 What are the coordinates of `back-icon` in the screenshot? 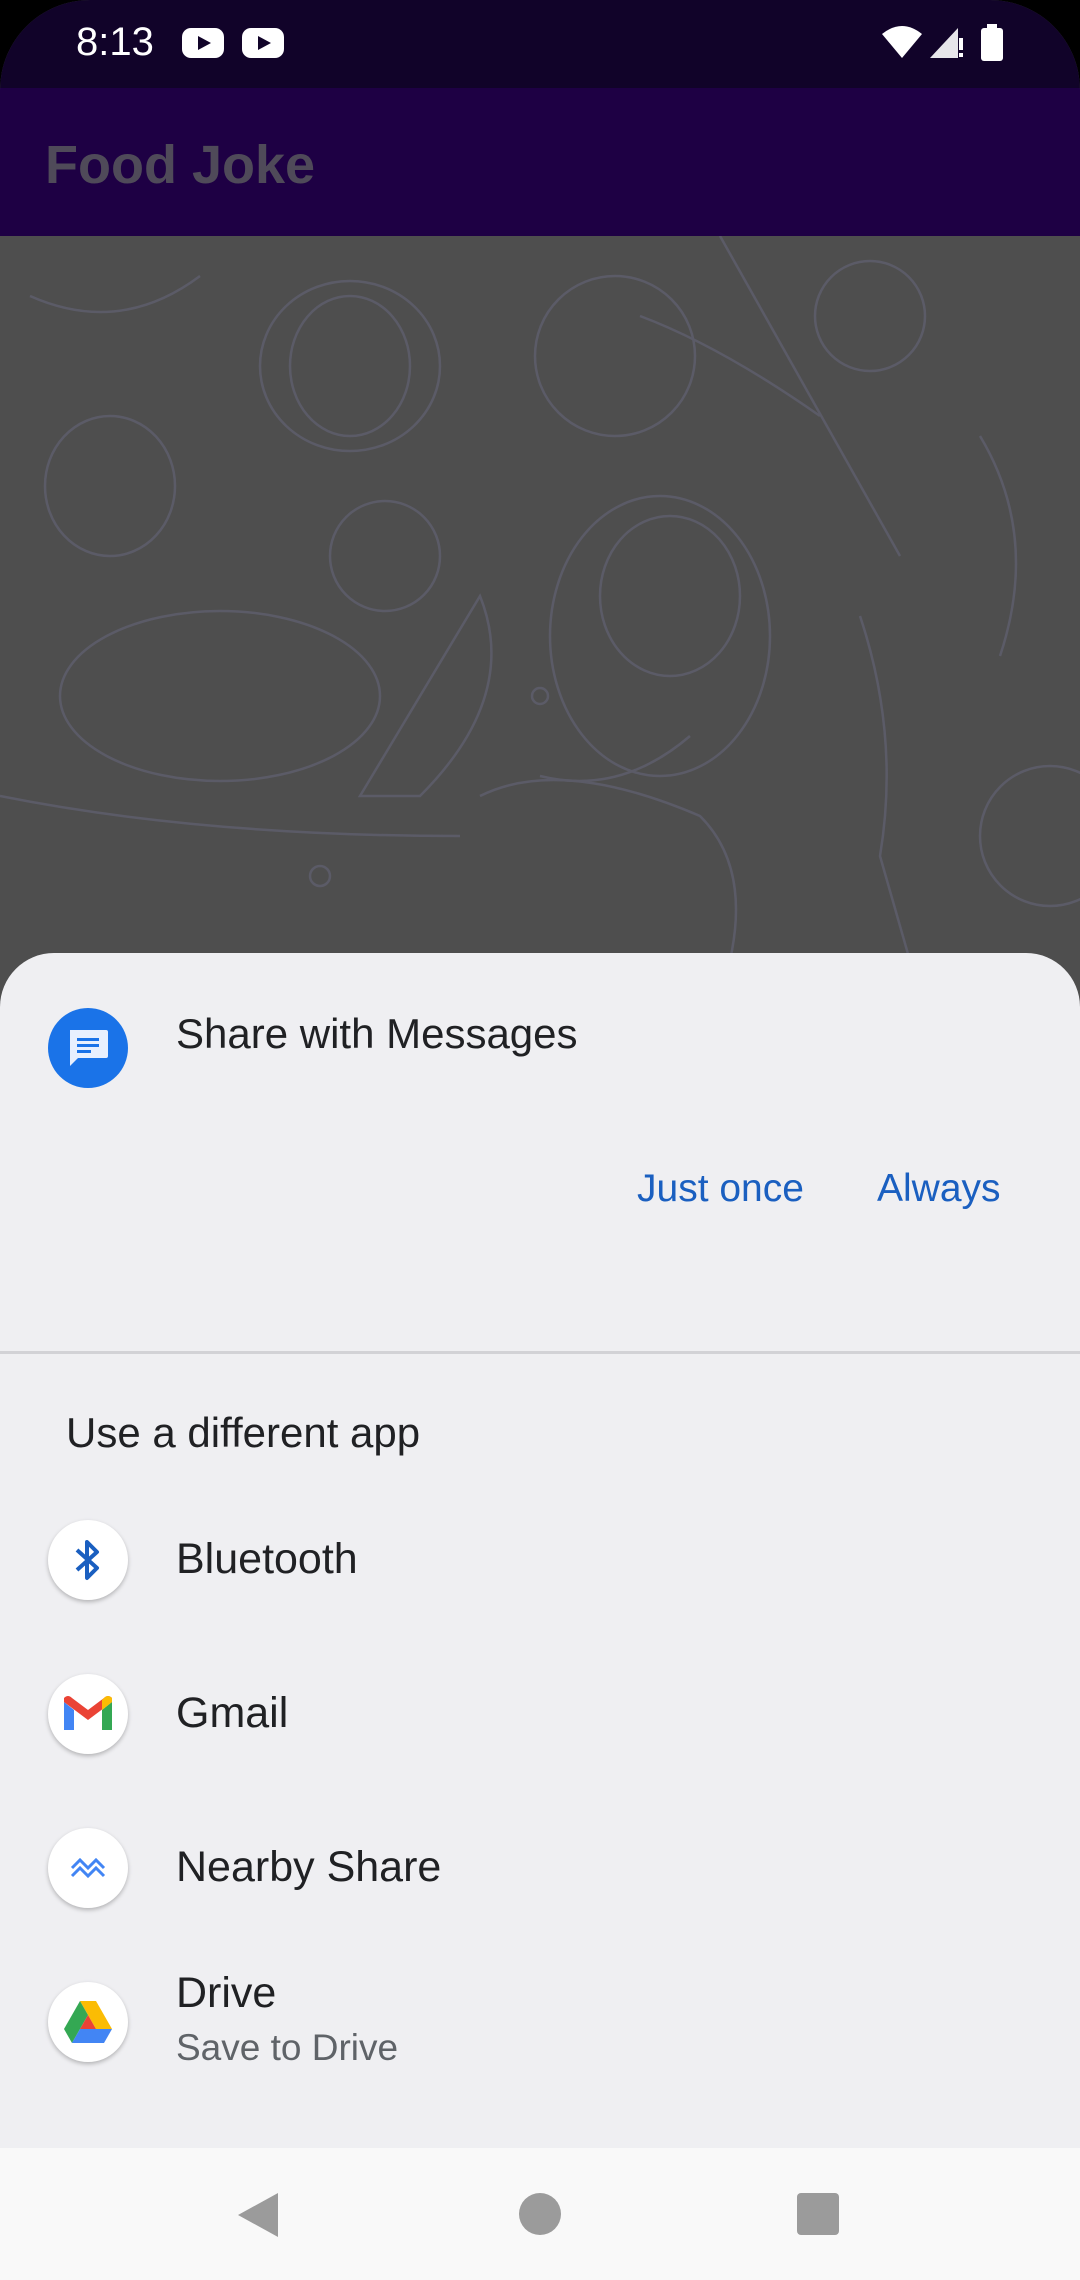 It's located at (258, 2215).